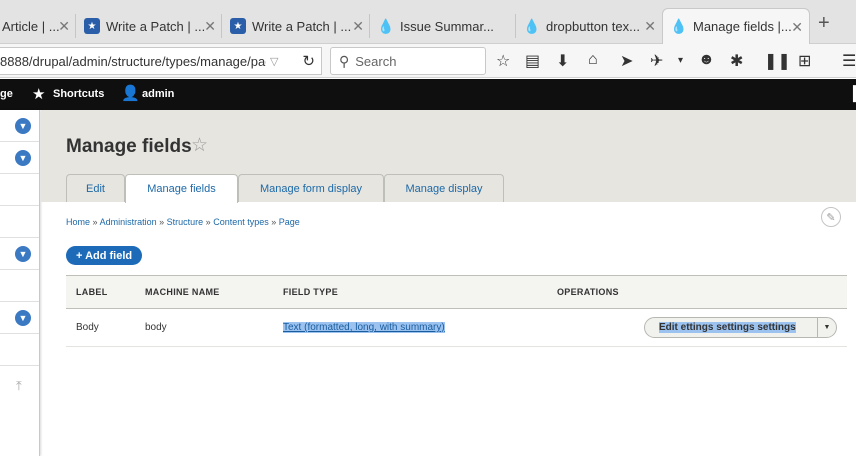 The image size is (856, 456). Describe the element at coordinates (158, 94) in the screenshot. I see `toolbar-admin-user: admin` at that location.